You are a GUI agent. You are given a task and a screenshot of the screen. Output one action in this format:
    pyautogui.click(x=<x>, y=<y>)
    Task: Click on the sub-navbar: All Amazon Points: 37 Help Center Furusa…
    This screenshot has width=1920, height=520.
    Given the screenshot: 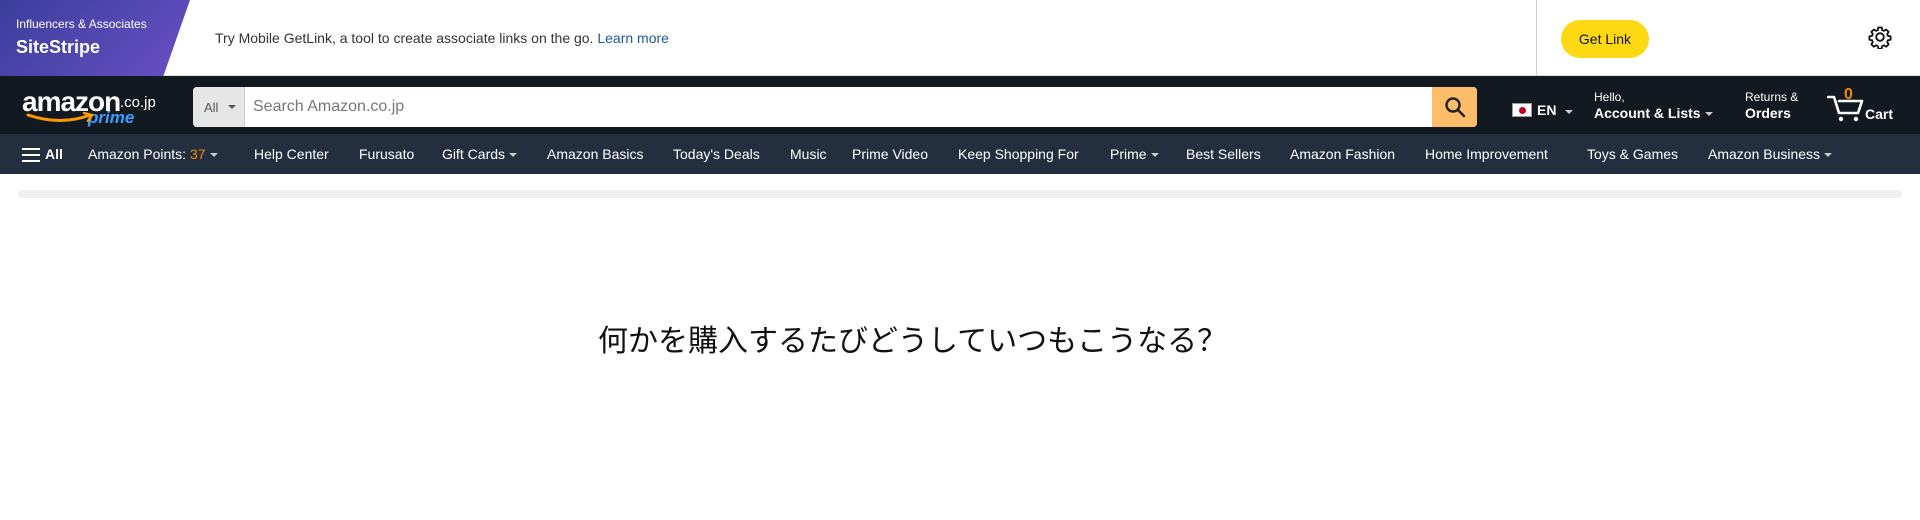 What is the action you would take?
    pyautogui.click(x=960, y=154)
    